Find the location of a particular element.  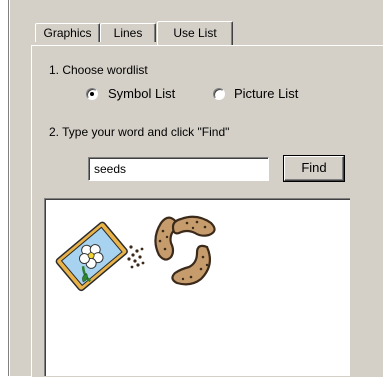

tab-graphics: Graphics is located at coordinates (67, 32).